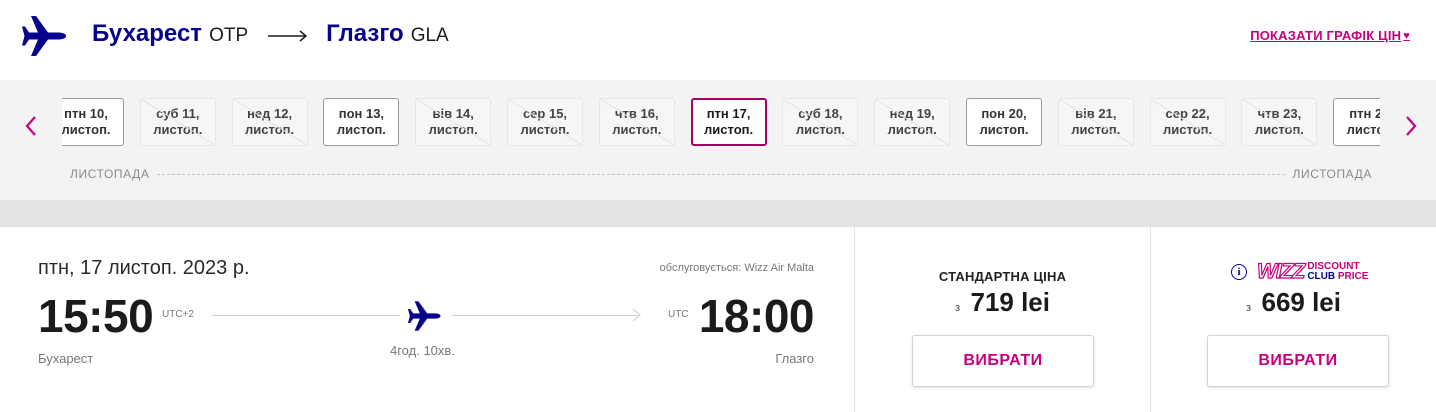  What do you see at coordinates (728, 113) in the screenshot?
I see `date-option-day: птн 17,` at bounding box center [728, 113].